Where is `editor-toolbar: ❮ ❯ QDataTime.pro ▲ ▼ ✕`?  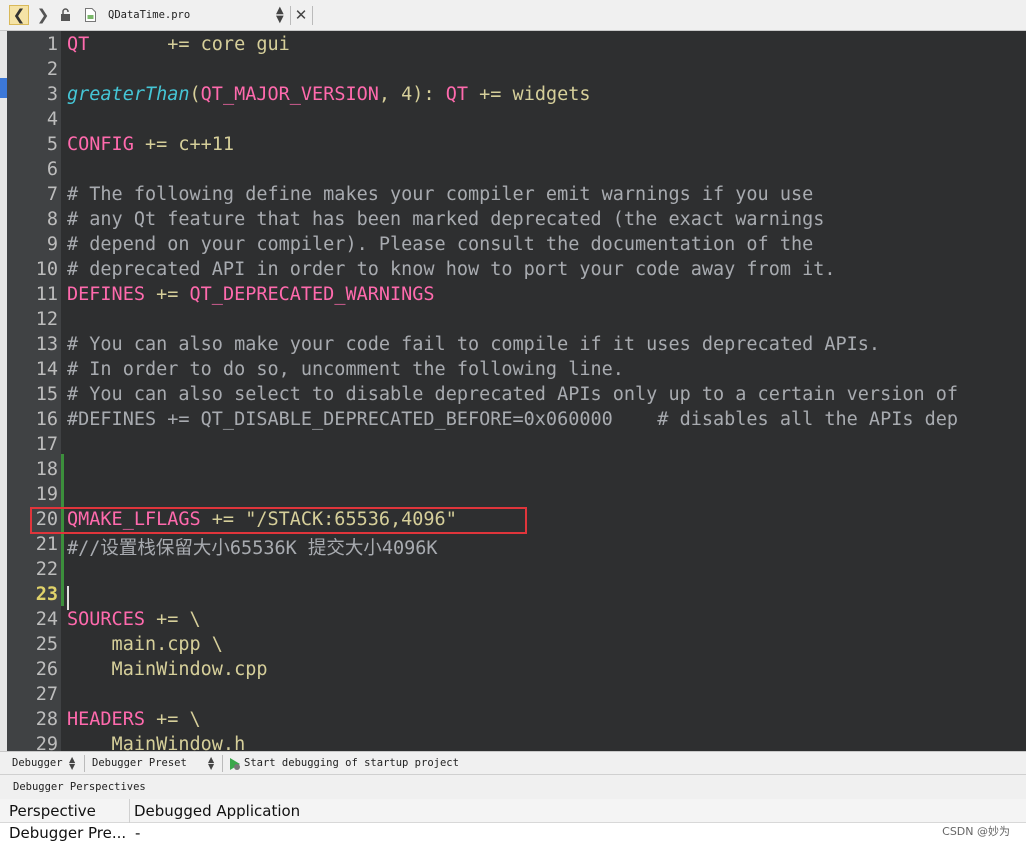
editor-toolbar: ❮ ❯ QDataTime.pro ▲ ▼ ✕ is located at coordinates (513, 15).